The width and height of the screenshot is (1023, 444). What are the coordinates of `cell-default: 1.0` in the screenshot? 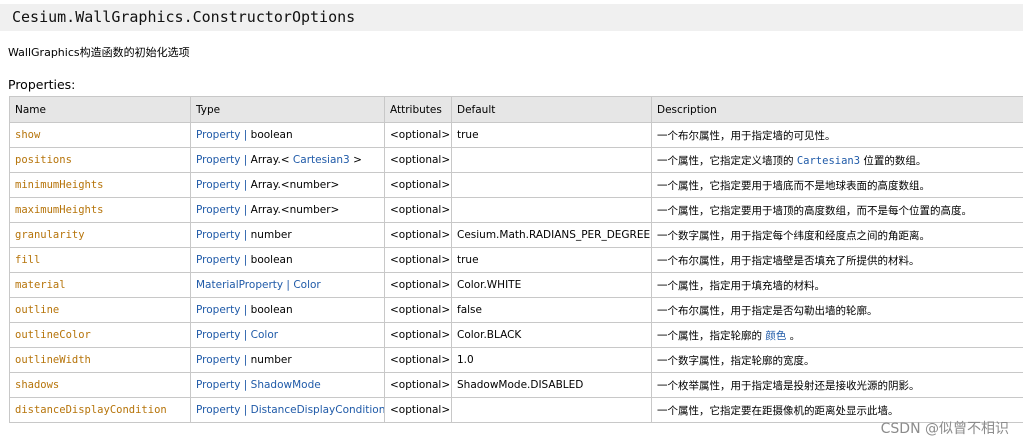 It's located at (551, 360).